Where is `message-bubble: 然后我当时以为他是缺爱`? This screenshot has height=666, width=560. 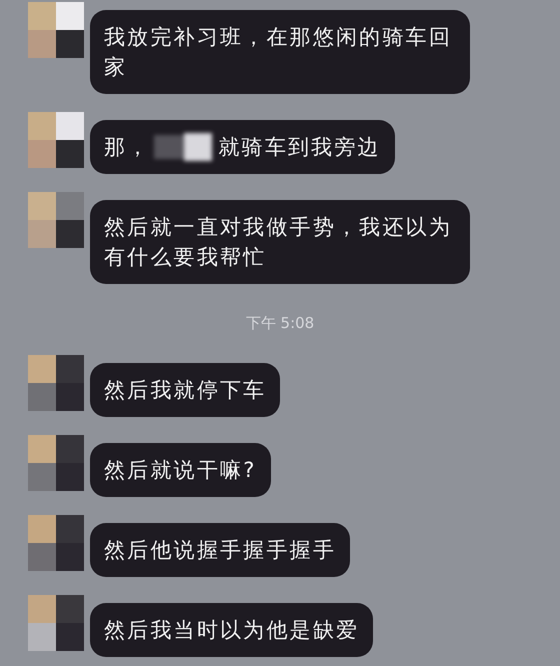
message-bubble: 然后我当时以为他是缺爱 is located at coordinates (232, 630).